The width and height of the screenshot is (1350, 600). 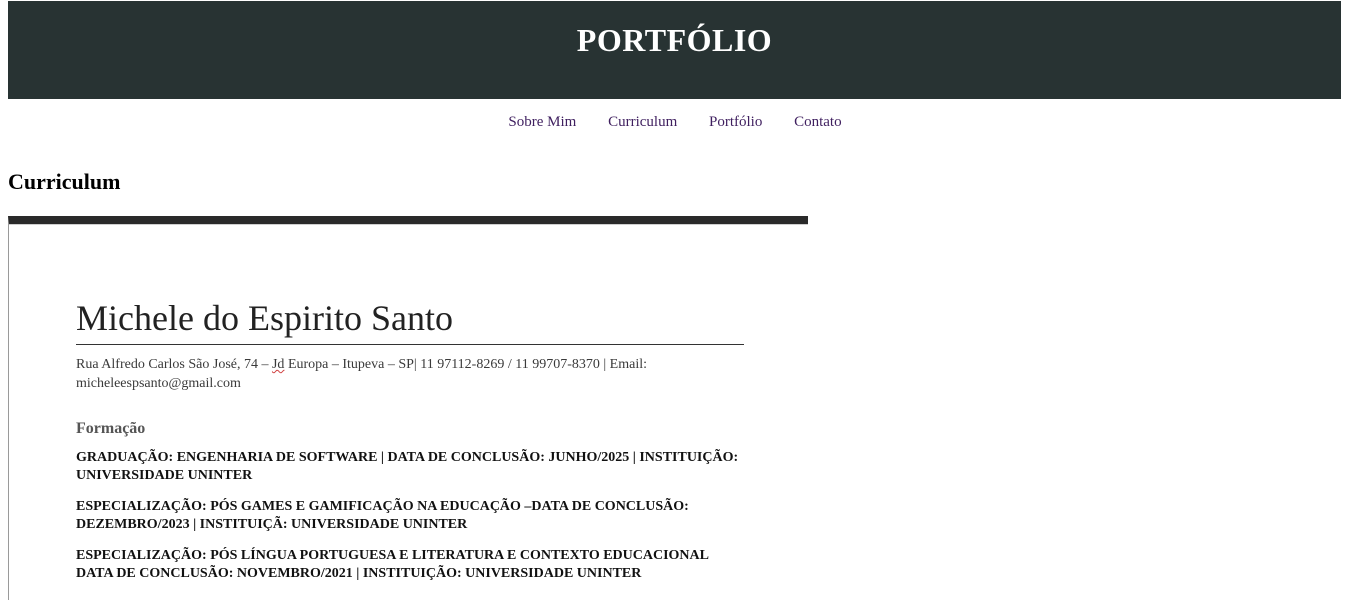 I want to click on site-title: PORTFÓLIO, so click(x=674, y=40).